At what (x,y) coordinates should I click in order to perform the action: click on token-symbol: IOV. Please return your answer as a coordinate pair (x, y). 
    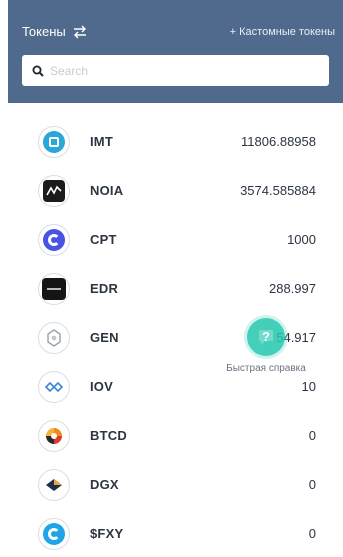
    Looking at the image, I should click on (101, 386).